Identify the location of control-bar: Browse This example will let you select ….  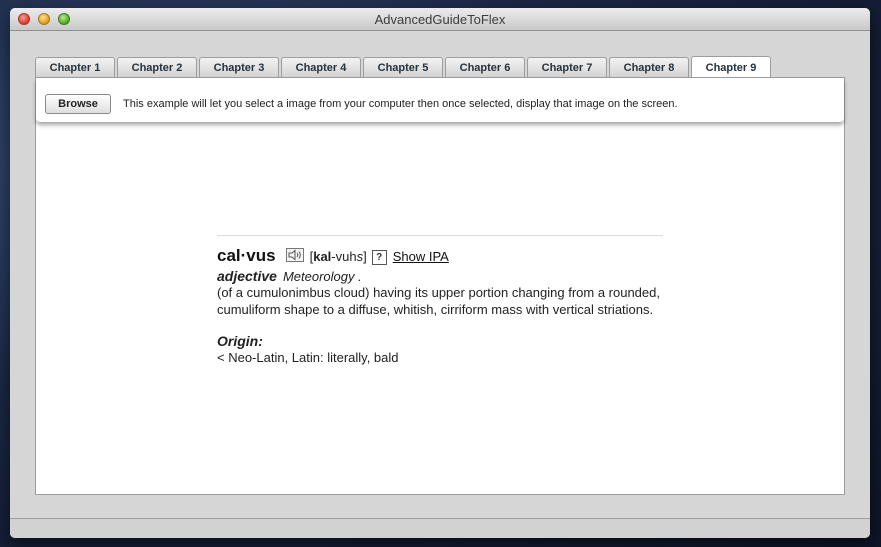
(440, 100).